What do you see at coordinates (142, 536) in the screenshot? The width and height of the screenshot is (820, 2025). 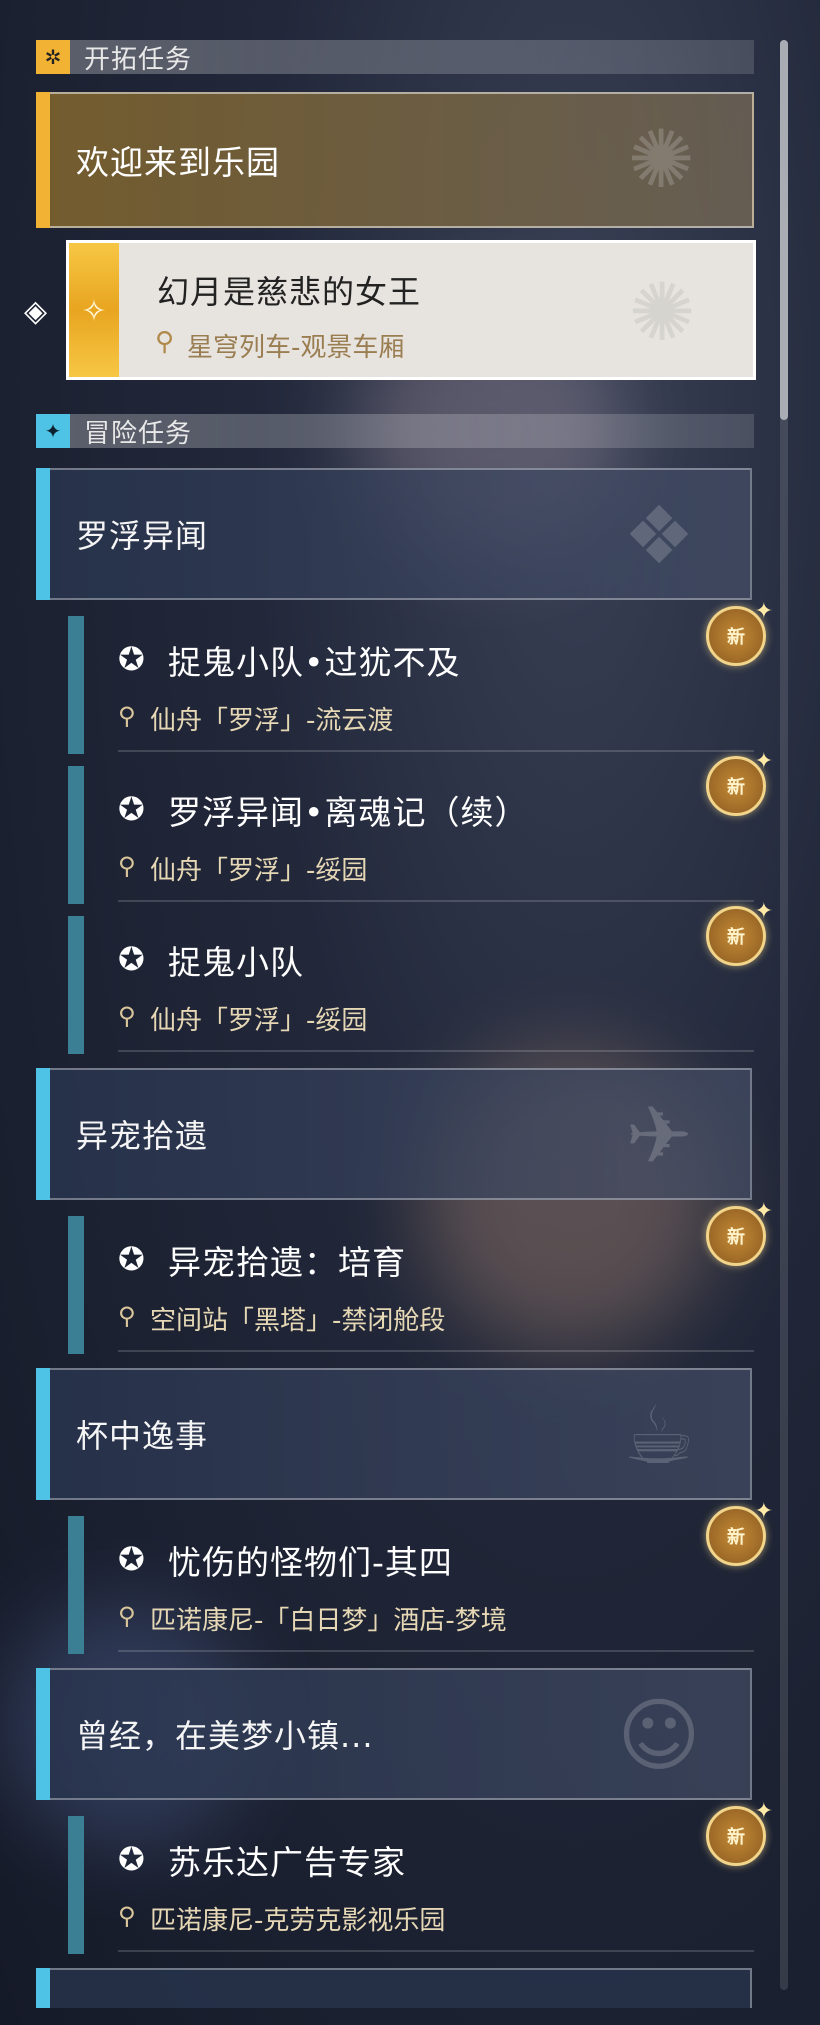 I see `group-title: 罗浮异闻` at bounding box center [142, 536].